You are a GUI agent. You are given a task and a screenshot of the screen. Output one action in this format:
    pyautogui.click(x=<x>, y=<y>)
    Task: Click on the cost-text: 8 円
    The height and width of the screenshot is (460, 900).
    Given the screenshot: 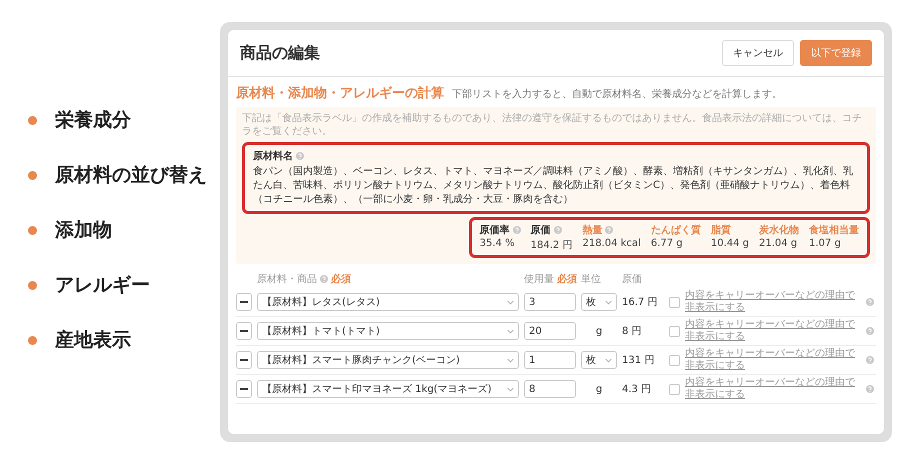 What is the action you would take?
    pyautogui.click(x=632, y=331)
    